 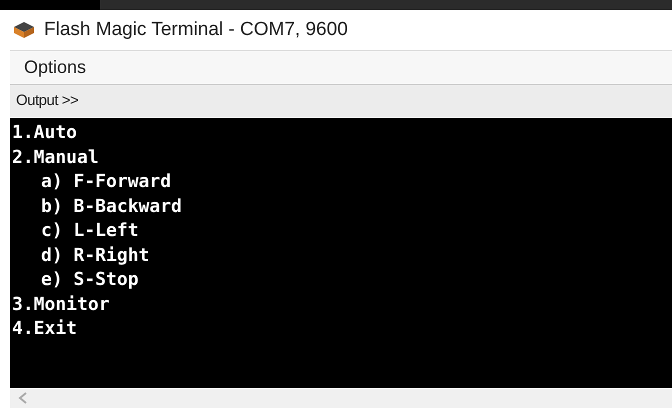 I want to click on horizontal-scrollbar, so click(x=341, y=398).